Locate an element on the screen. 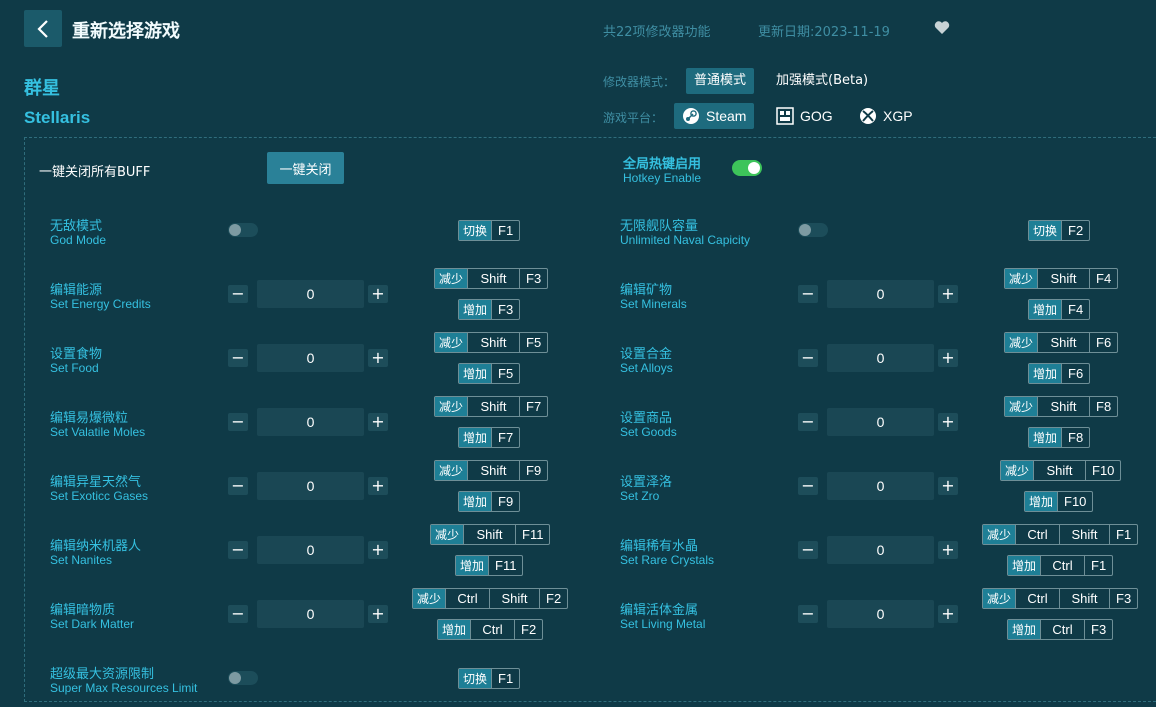 The height and width of the screenshot is (707, 1156). crystals-decrement: − is located at coordinates (808, 550).